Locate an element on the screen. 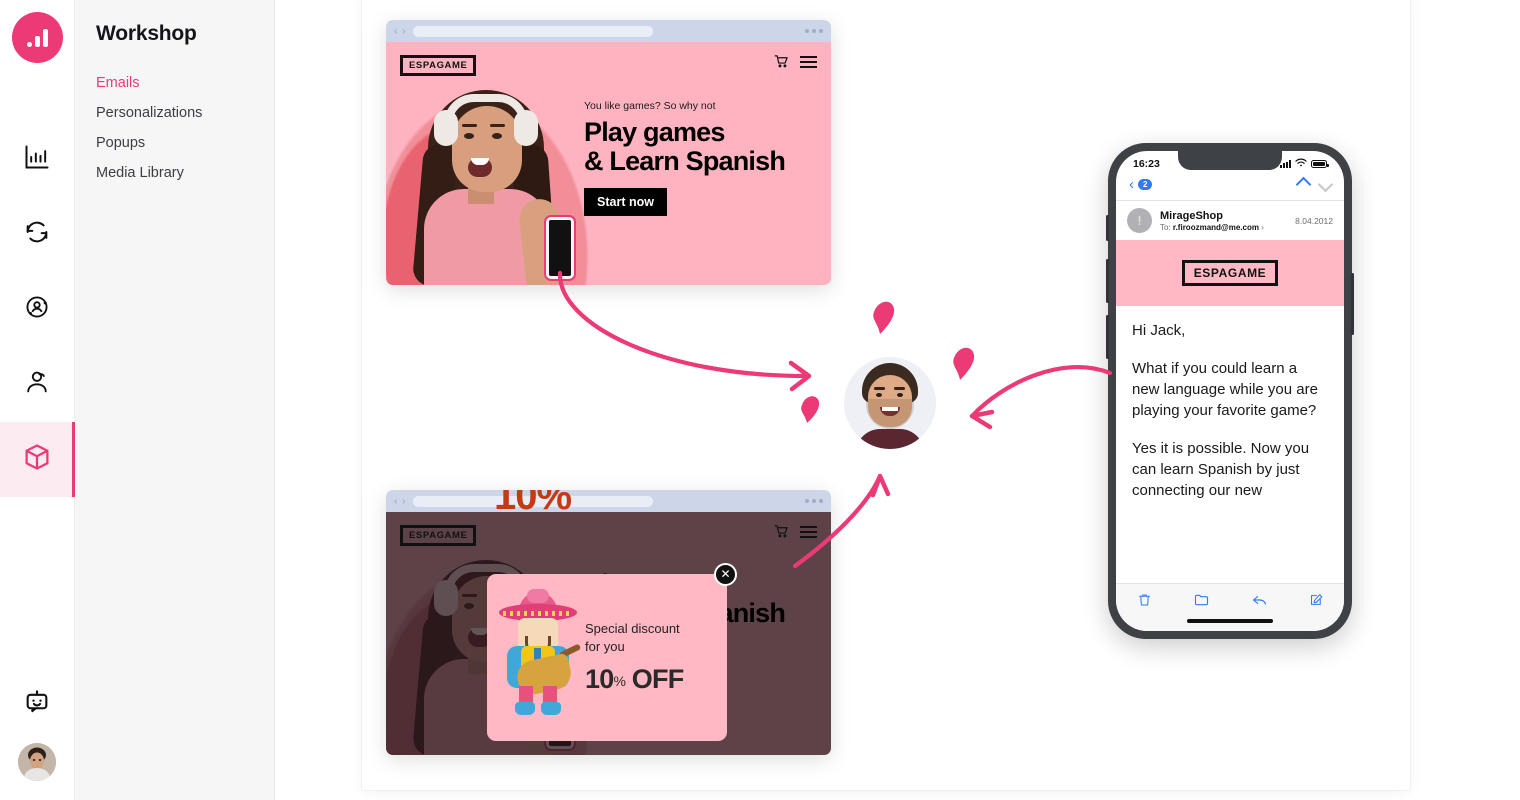  overlay-ten-percent: 10% is located at coordinates (533, 504).